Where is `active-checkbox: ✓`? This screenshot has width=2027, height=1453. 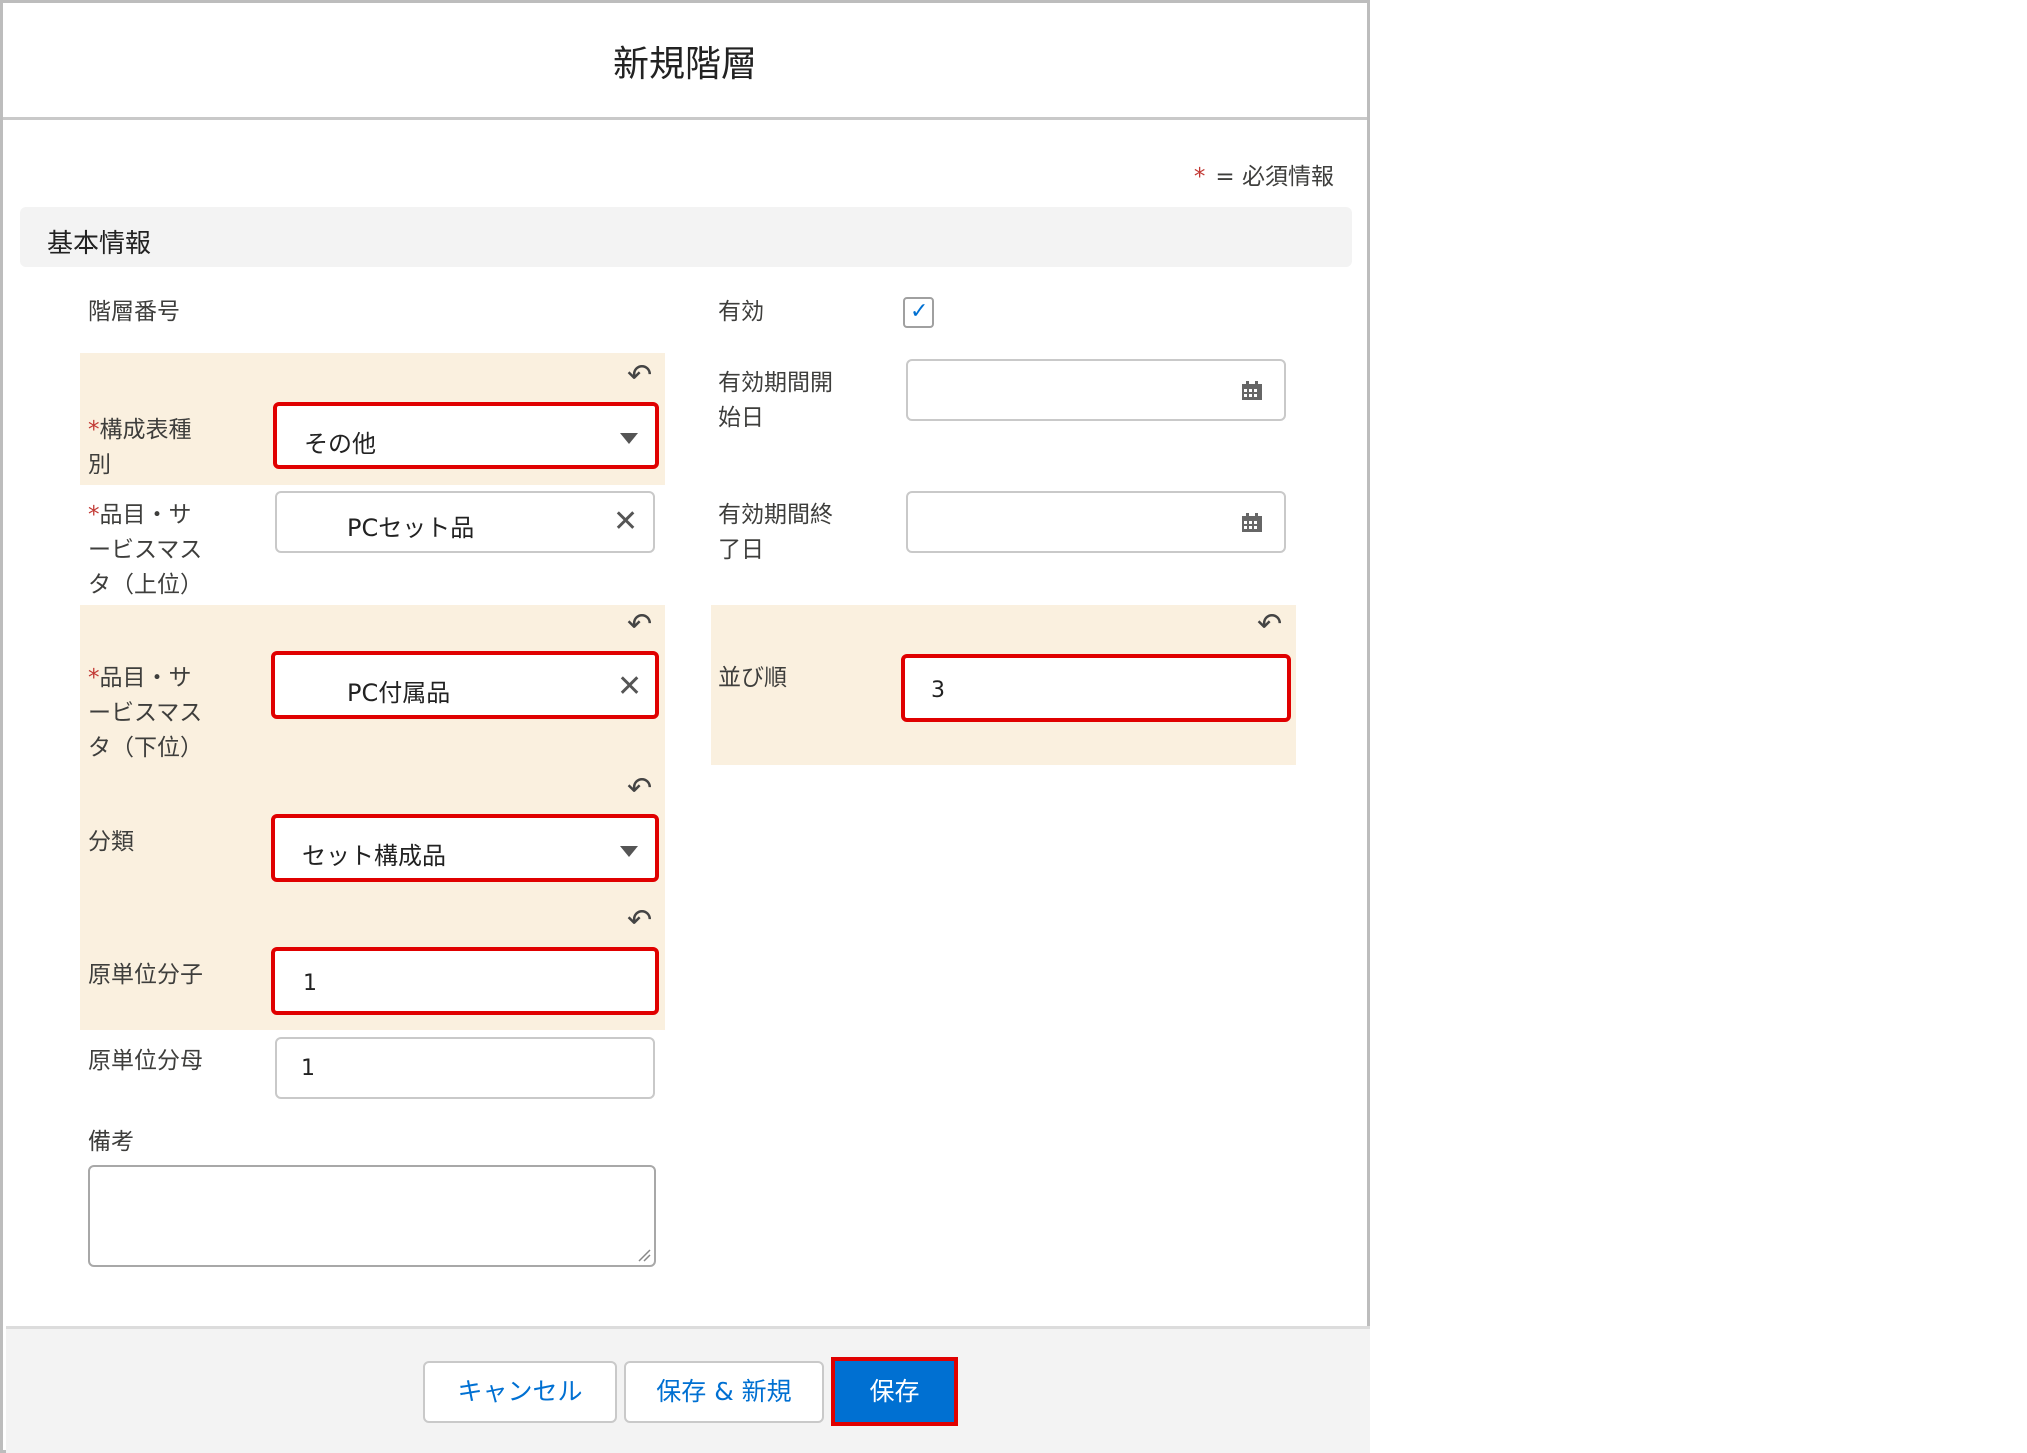
active-checkbox: ✓ is located at coordinates (918, 312).